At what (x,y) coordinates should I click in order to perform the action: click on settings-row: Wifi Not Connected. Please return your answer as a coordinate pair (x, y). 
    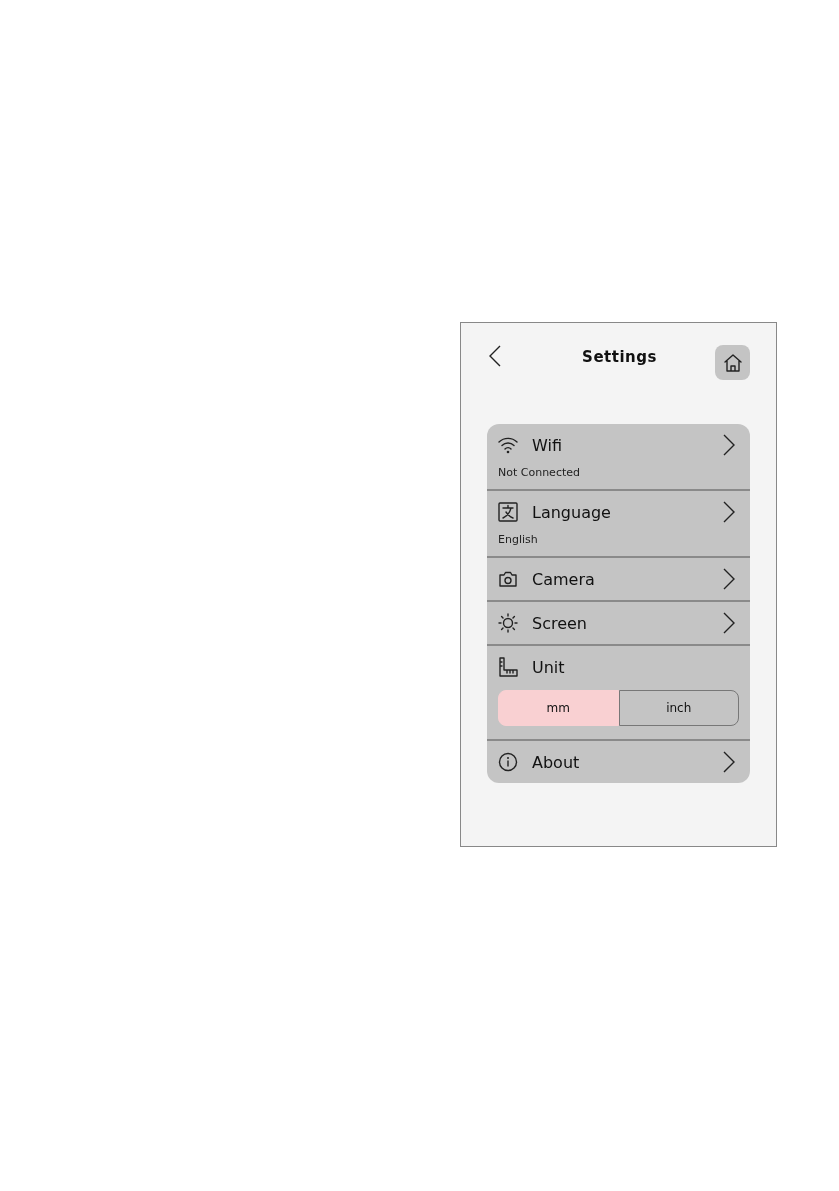
    Looking at the image, I should click on (618, 456).